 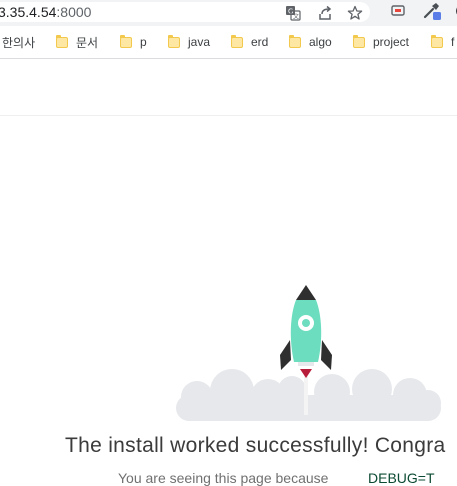 I want to click on success-headline: The install worked successfully! Congra, so click(x=255, y=445).